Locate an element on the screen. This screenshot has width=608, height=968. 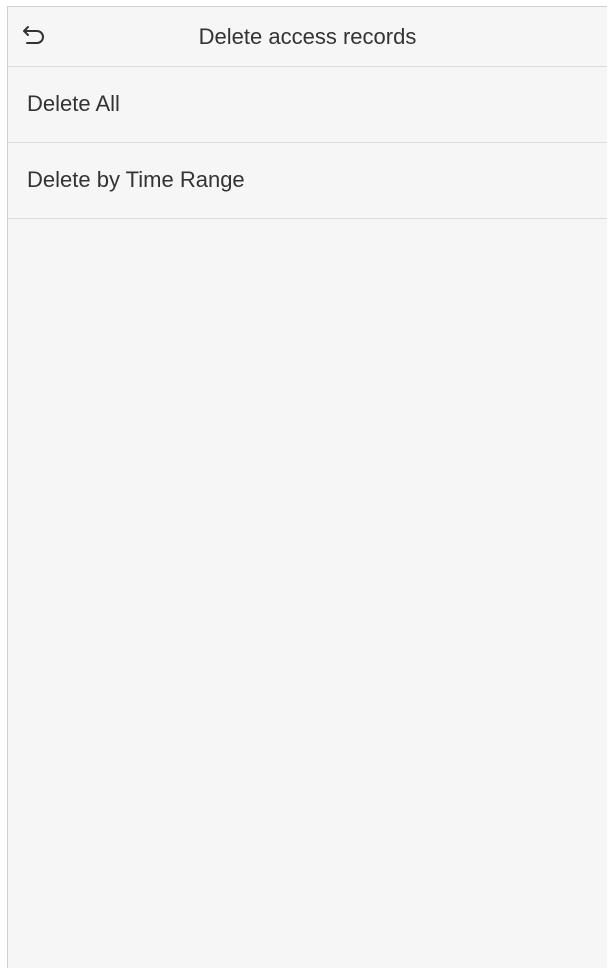
menu-item-delete-all: Delete All is located at coordinates (307, 105).